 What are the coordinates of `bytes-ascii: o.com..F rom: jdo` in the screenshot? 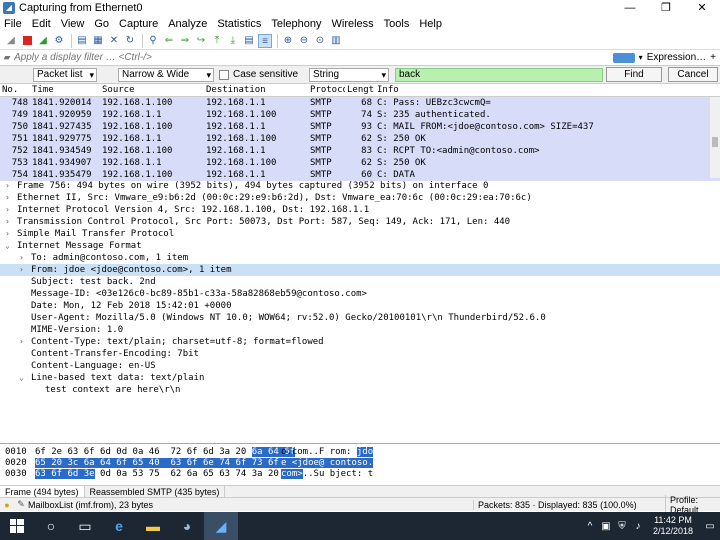 It's located at (327, 452).